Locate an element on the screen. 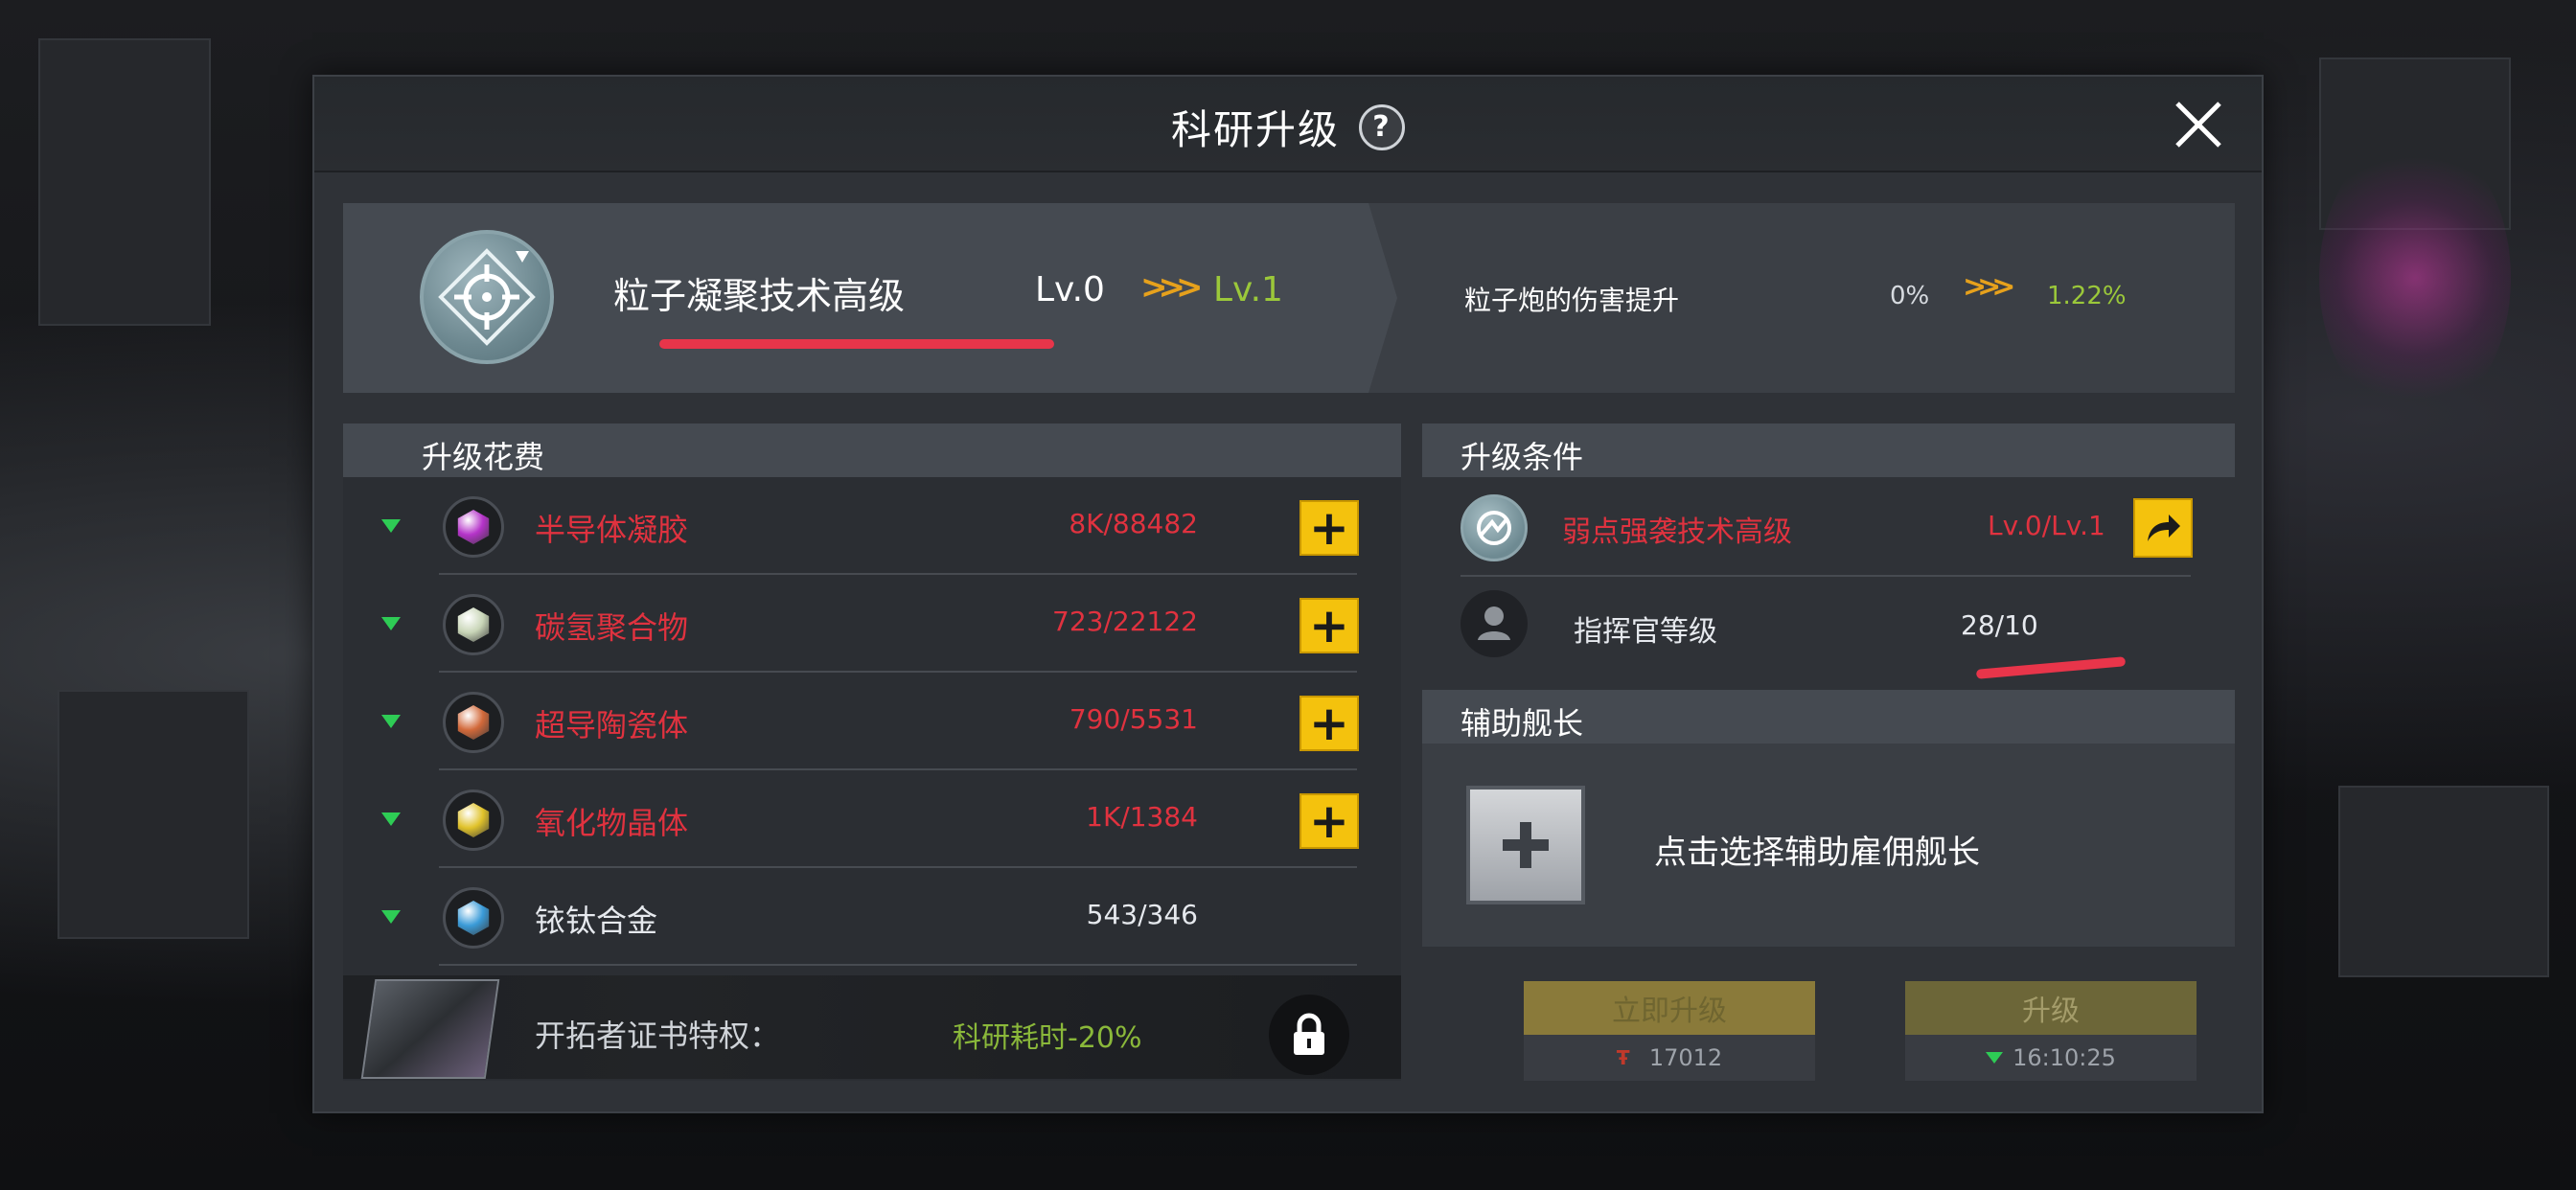  time-reduced-icon is located at coordinates (1995, 1058).